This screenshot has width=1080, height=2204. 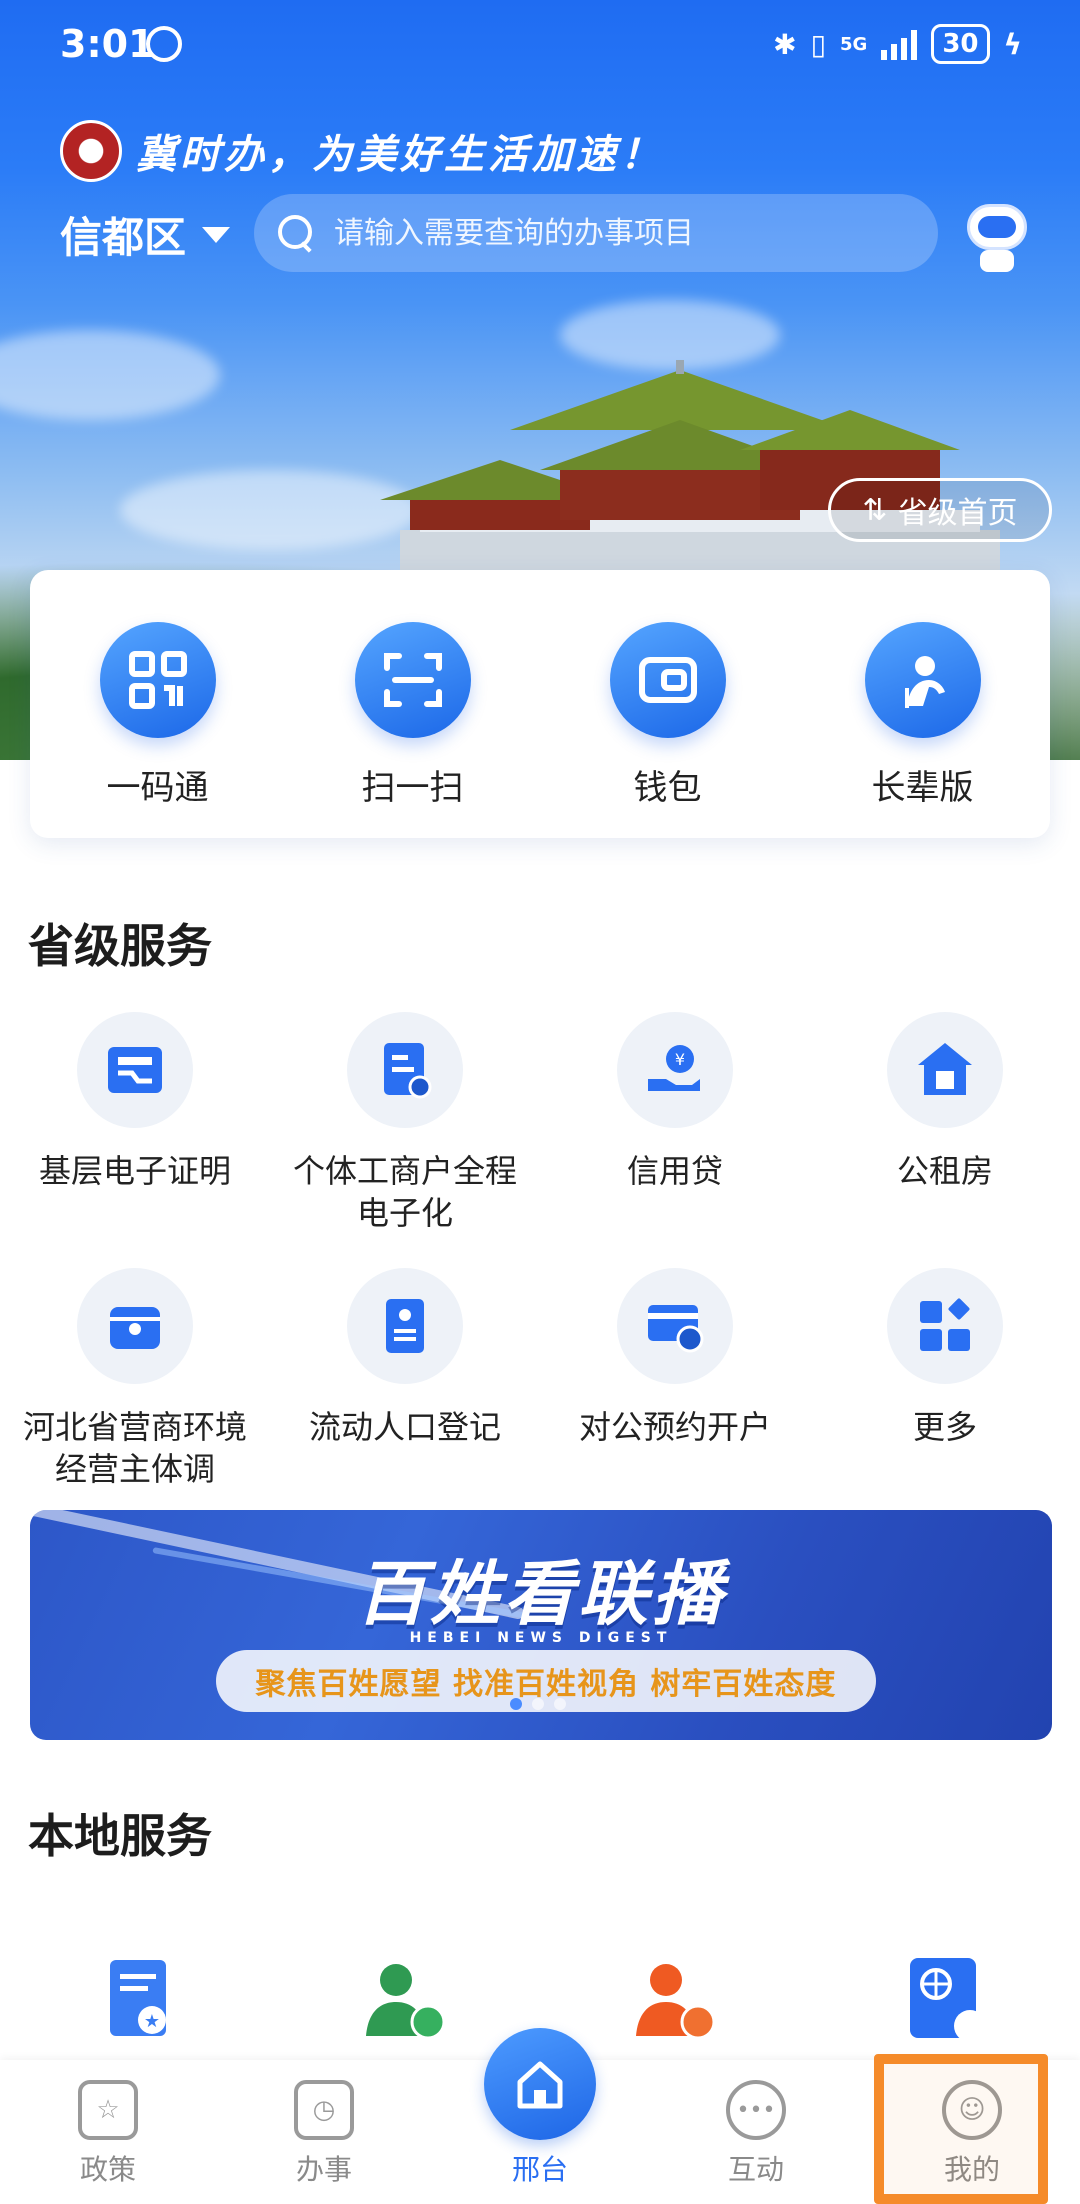 What do you see at coordinates (405, 1140) in the screenshot?
I see `service-item-business-doc: 个体工商户全程电子化` at bounding box center [405, 1140].